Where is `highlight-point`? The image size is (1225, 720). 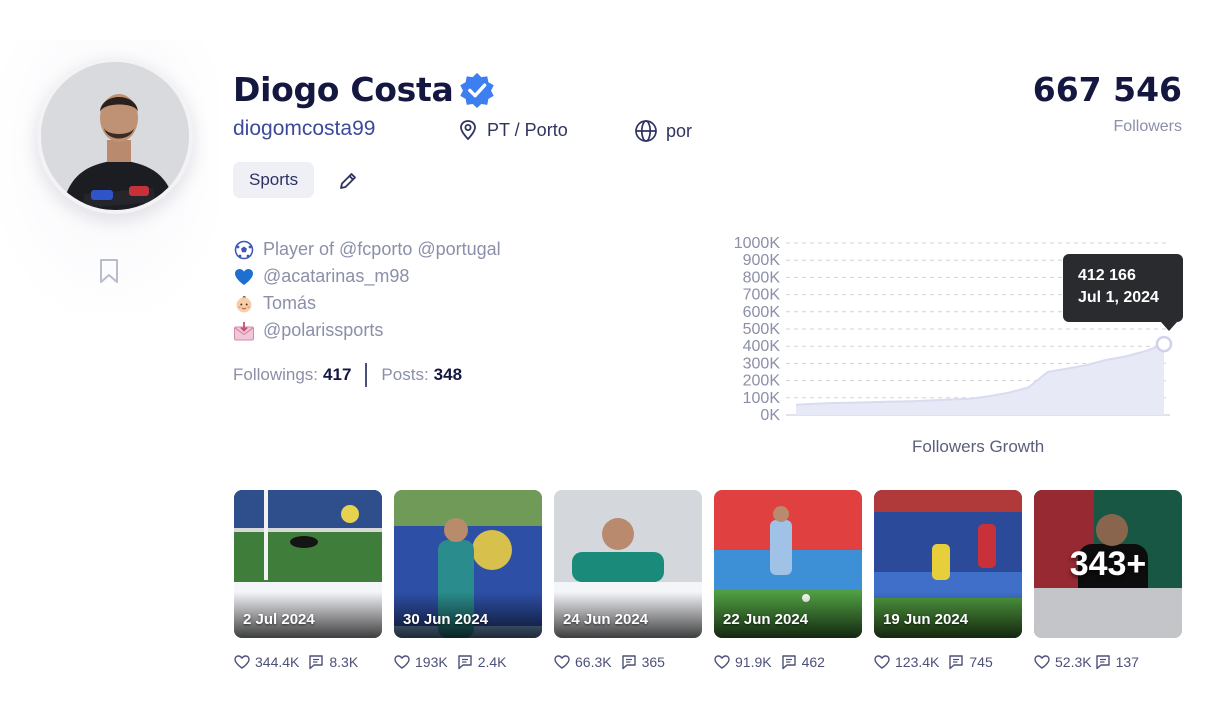 highlight-point is located at coordinates (1164, 344).